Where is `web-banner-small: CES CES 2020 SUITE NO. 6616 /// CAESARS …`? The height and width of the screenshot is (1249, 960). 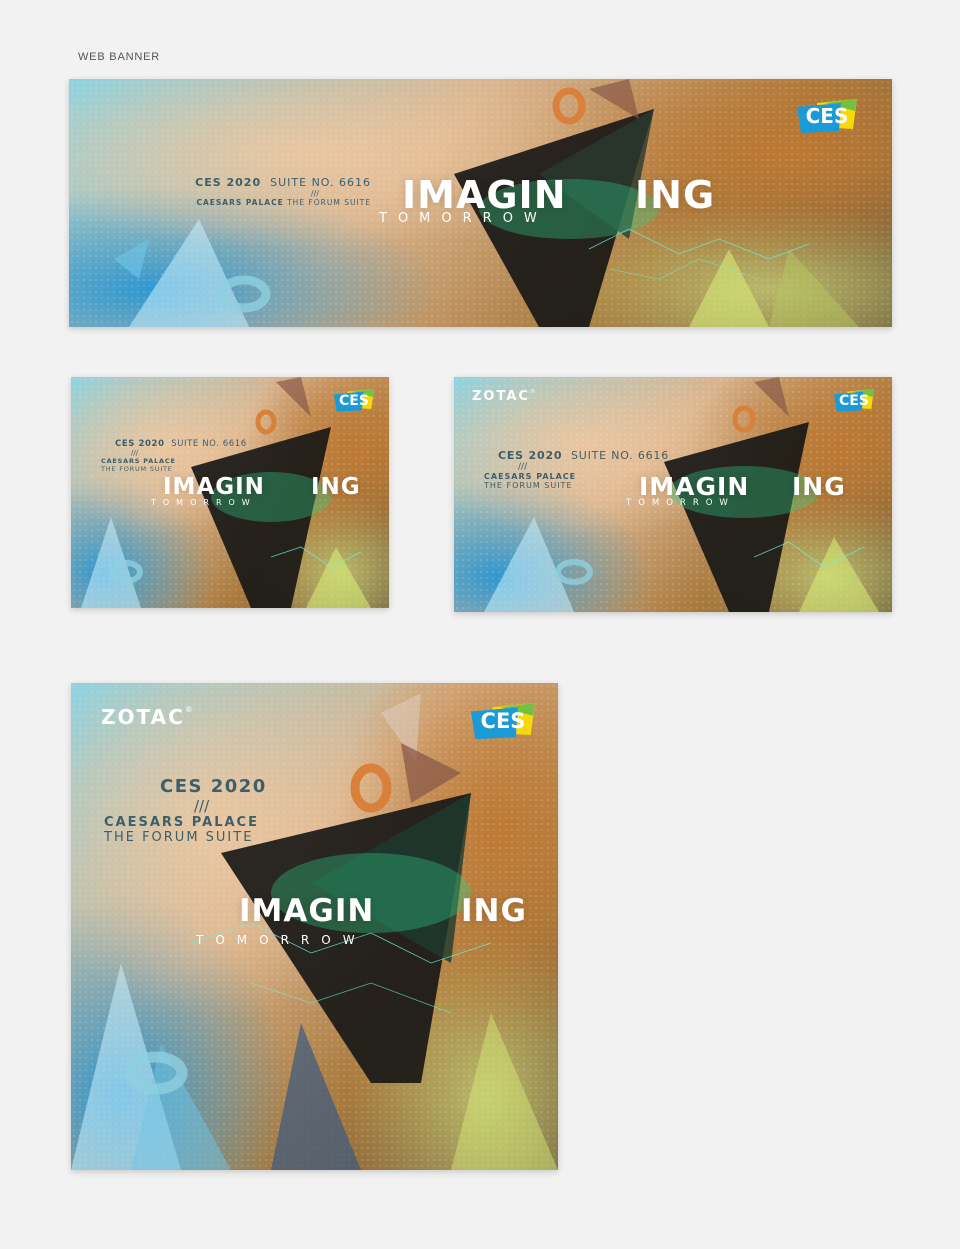 web-banner-small: CES CES 2020 SUITE NO. 6616 /// CAESARS … is located at coordinates (230, 492).